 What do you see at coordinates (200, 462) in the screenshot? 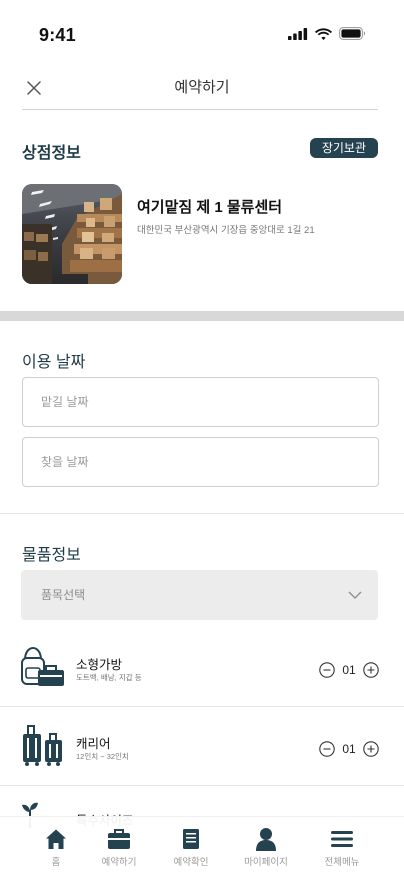
I see `pickup-date-field: 찾을 날짜` at bounding box center [200, 462].